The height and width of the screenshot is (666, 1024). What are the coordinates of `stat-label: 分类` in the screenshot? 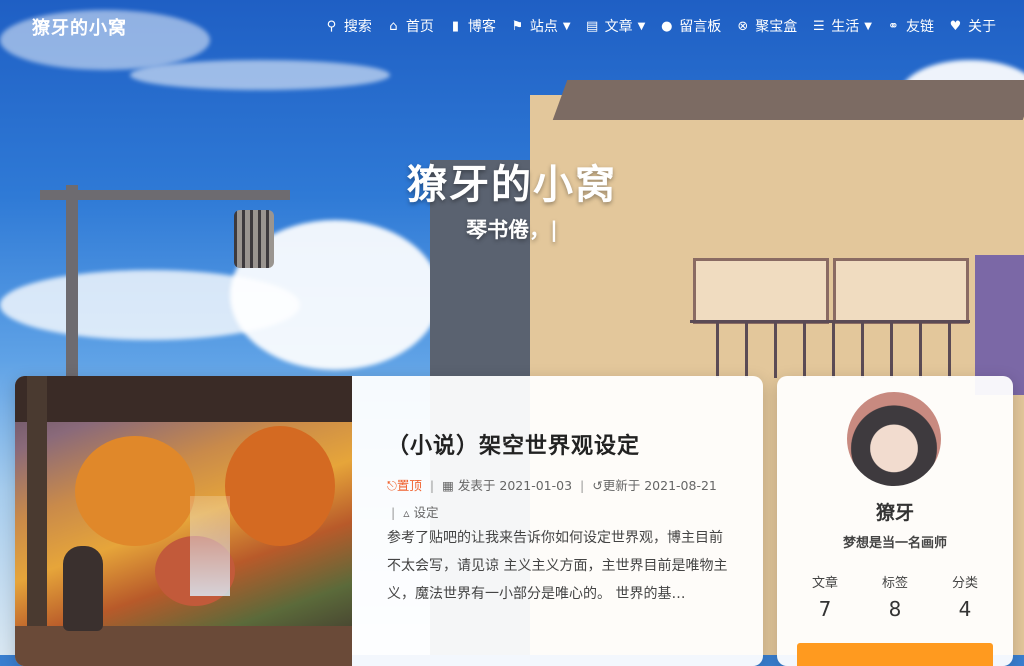 It's located at (964, 583).